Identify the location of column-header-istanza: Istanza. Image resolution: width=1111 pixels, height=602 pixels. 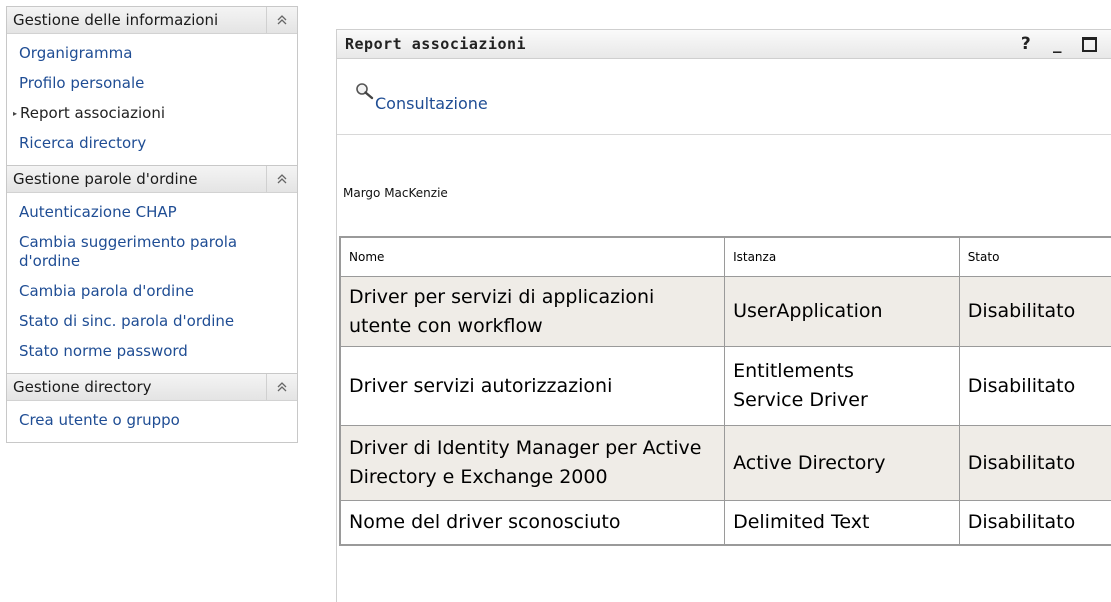
(842, 256).